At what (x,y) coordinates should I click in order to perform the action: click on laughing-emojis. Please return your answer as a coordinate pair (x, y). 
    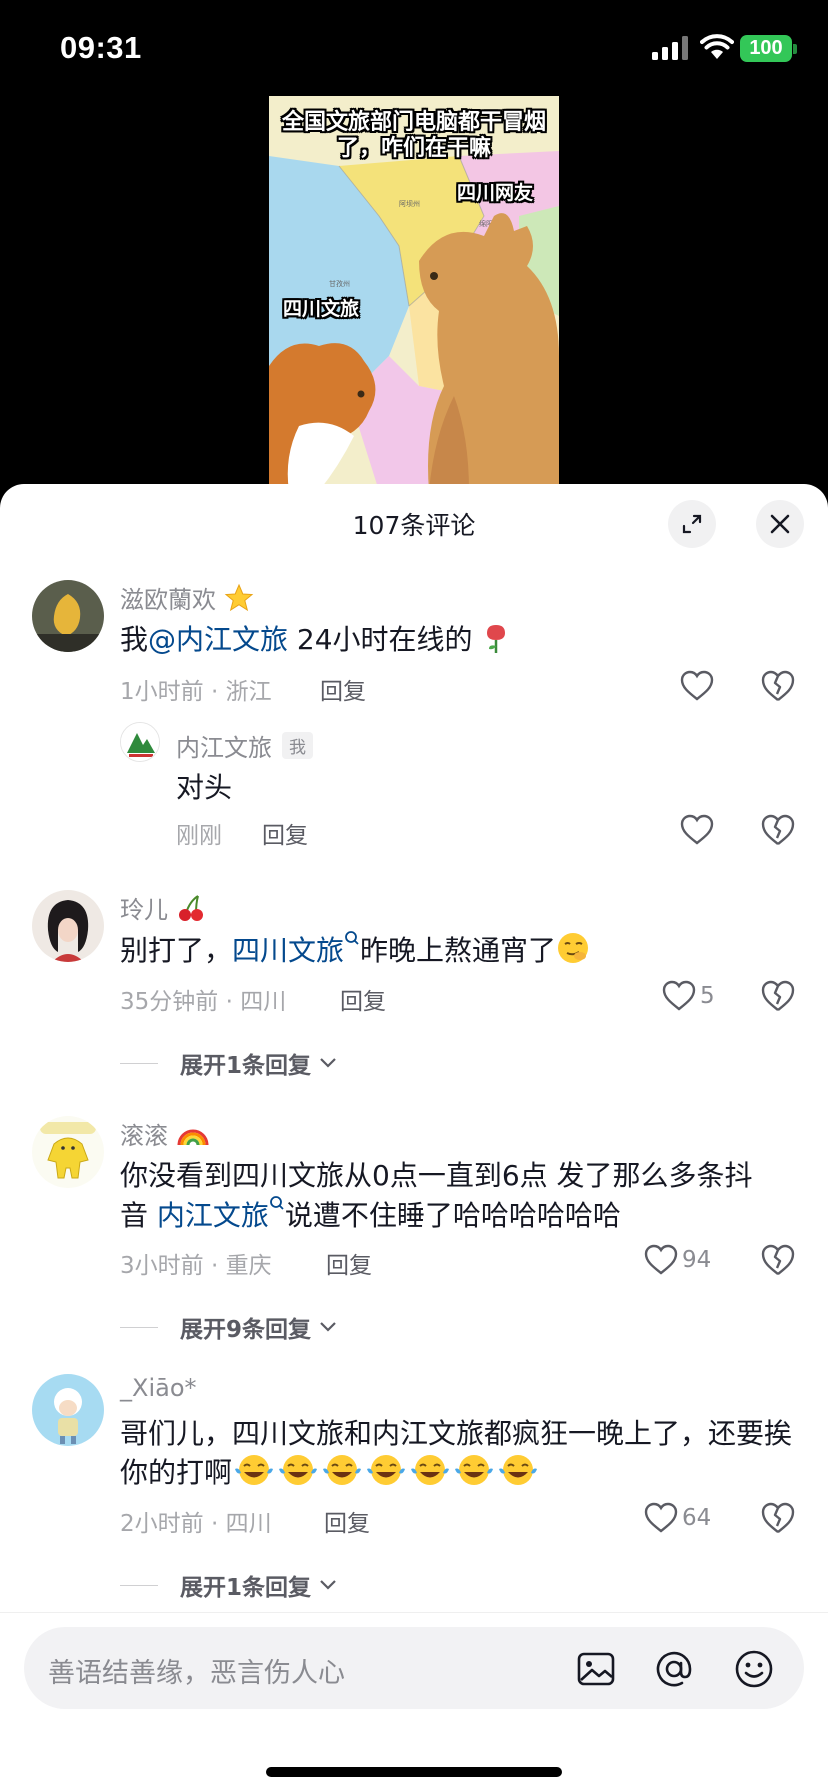
    Looking at the image, I should click on (386, 1472).